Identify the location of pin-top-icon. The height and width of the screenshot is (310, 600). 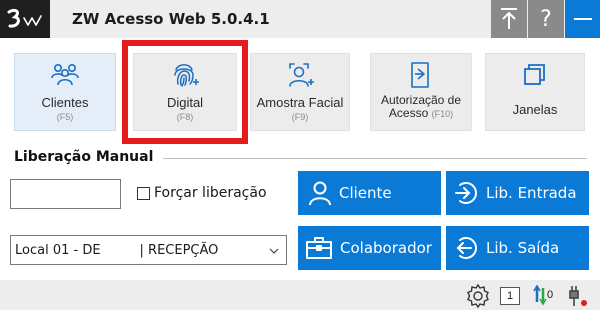
(509, 18).